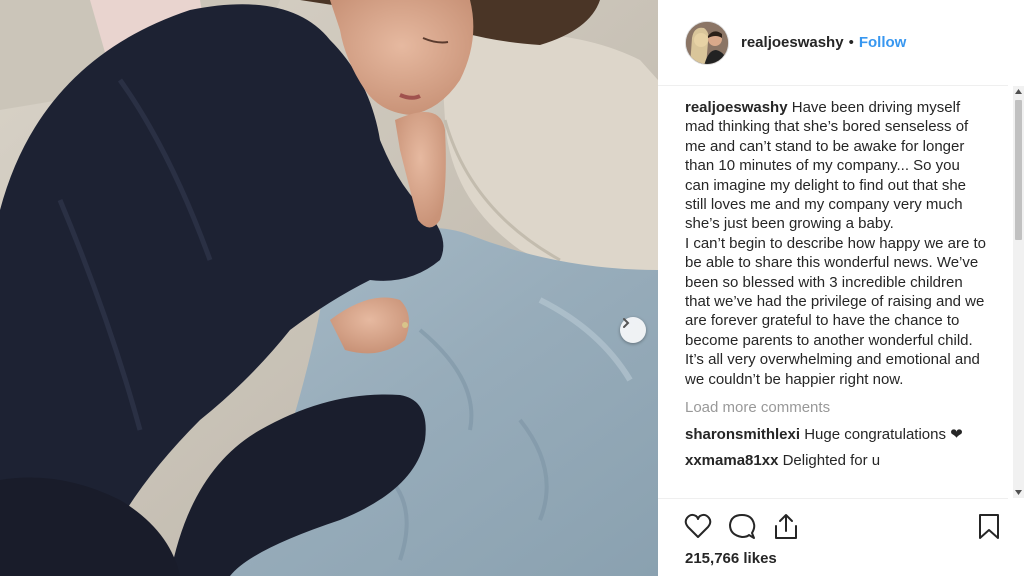 The height and width of the screenshot is (576, 1024). What do you see at coordinates (1018, 170) in the screenshot?
I see `scrollbar-thumb` at bounding box center [1018, 170].